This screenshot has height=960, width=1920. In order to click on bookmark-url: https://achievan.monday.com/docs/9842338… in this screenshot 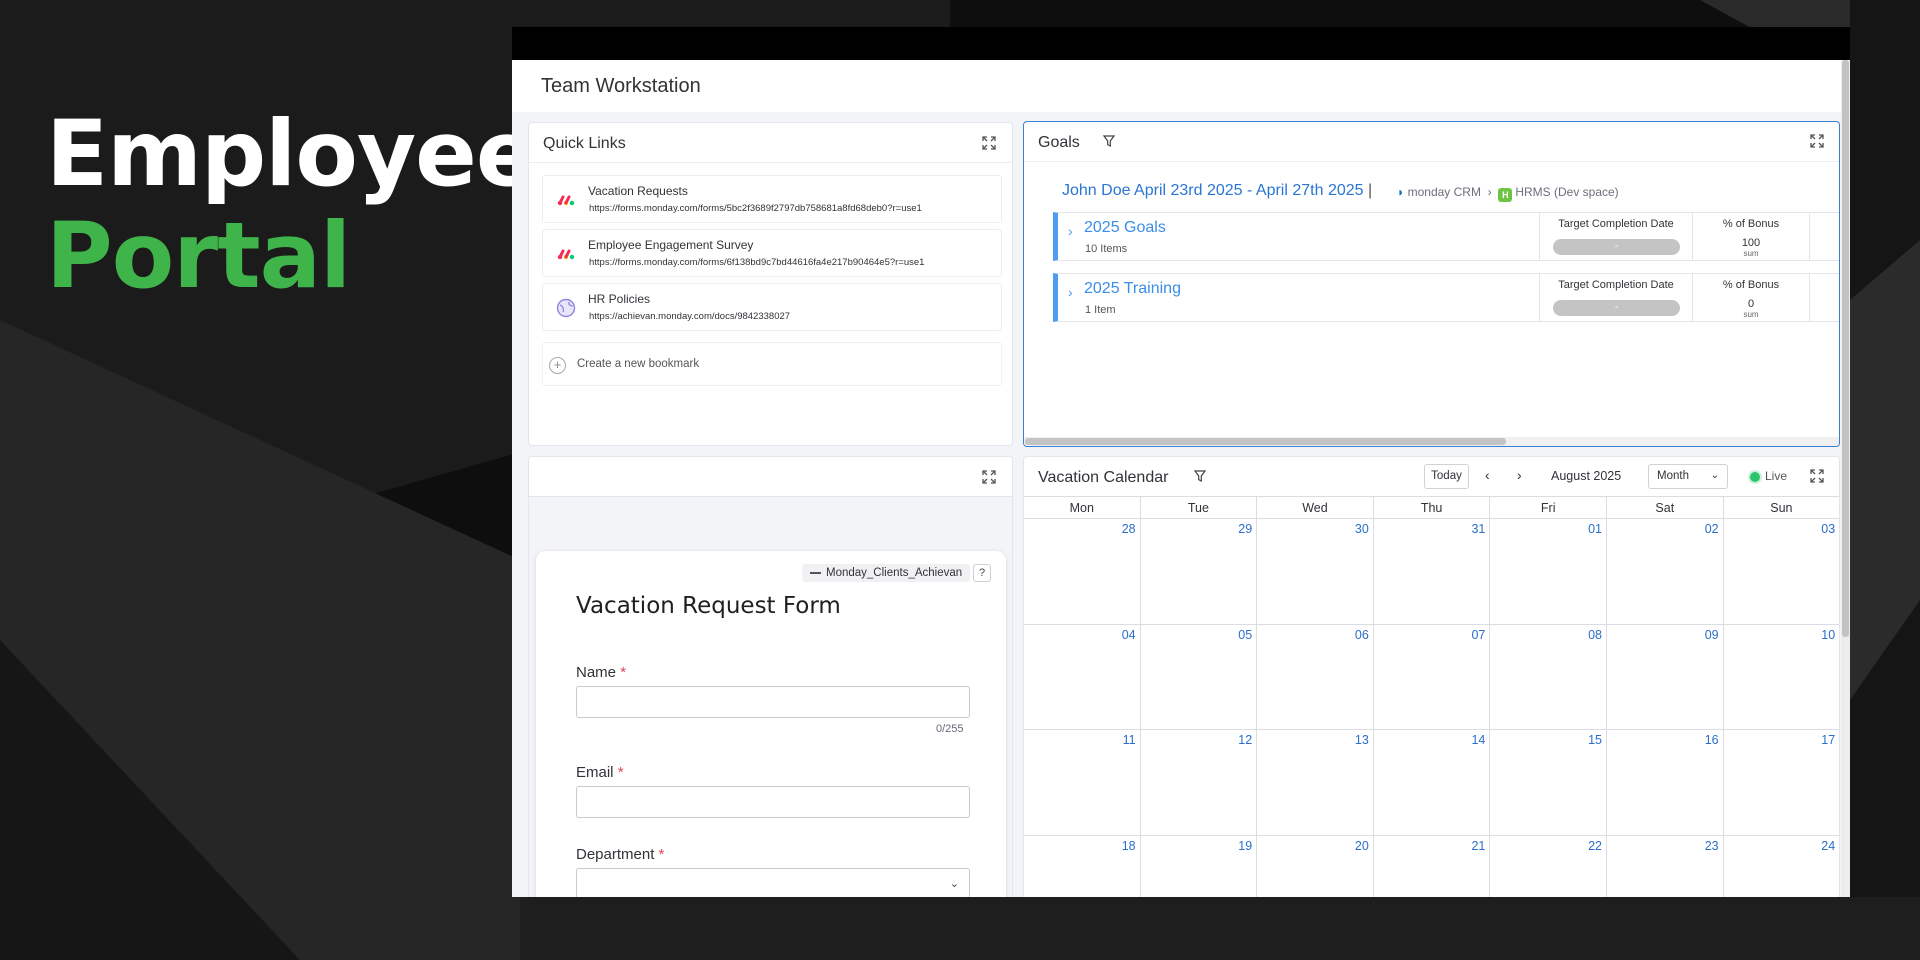, I will do `click(689, 316)`.